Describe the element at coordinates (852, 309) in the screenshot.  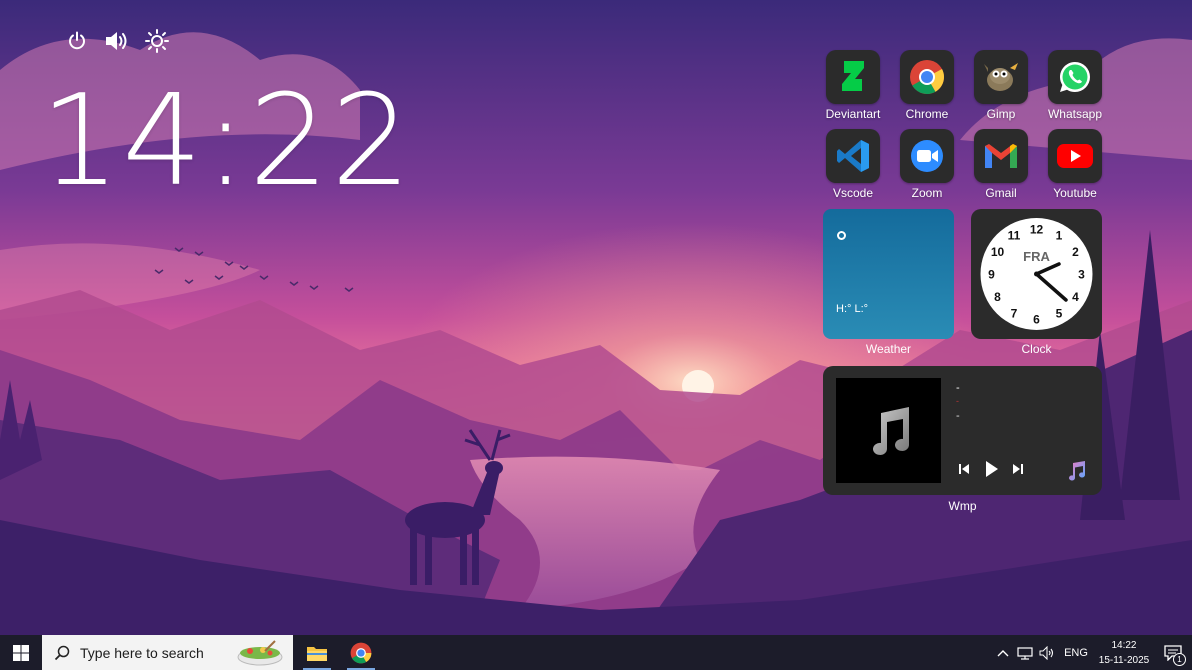
I see `weather-hi-lo: H:° L:°` at that location.